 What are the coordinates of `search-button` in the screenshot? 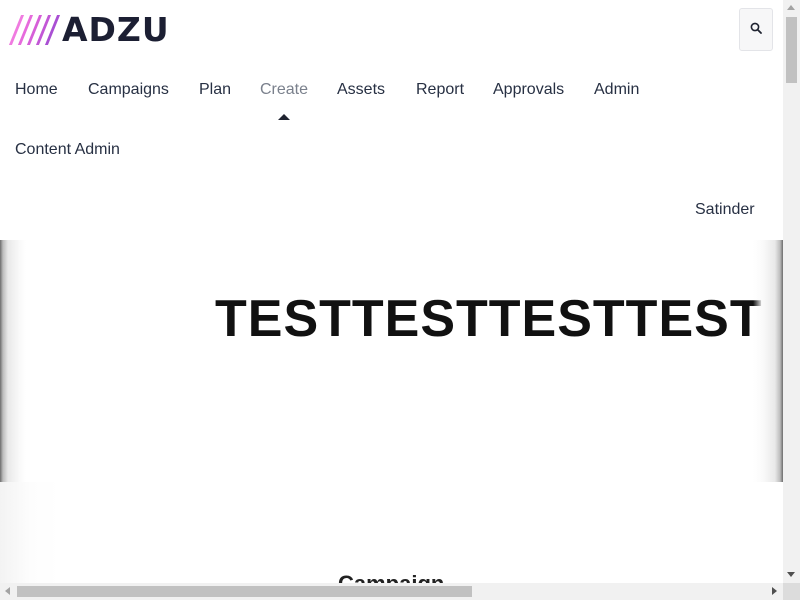 It's located at (756, 29).